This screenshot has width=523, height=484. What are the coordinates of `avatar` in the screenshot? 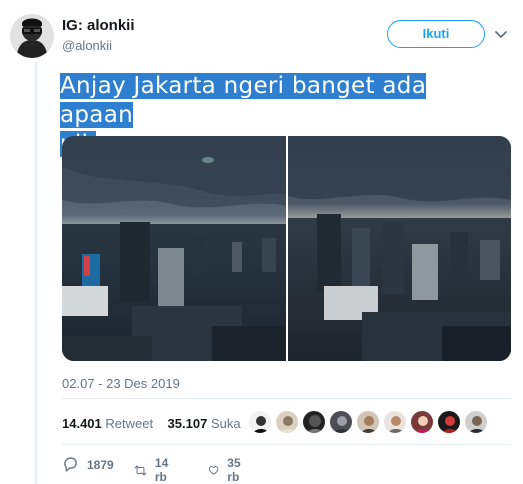 It's located at (32, 36).